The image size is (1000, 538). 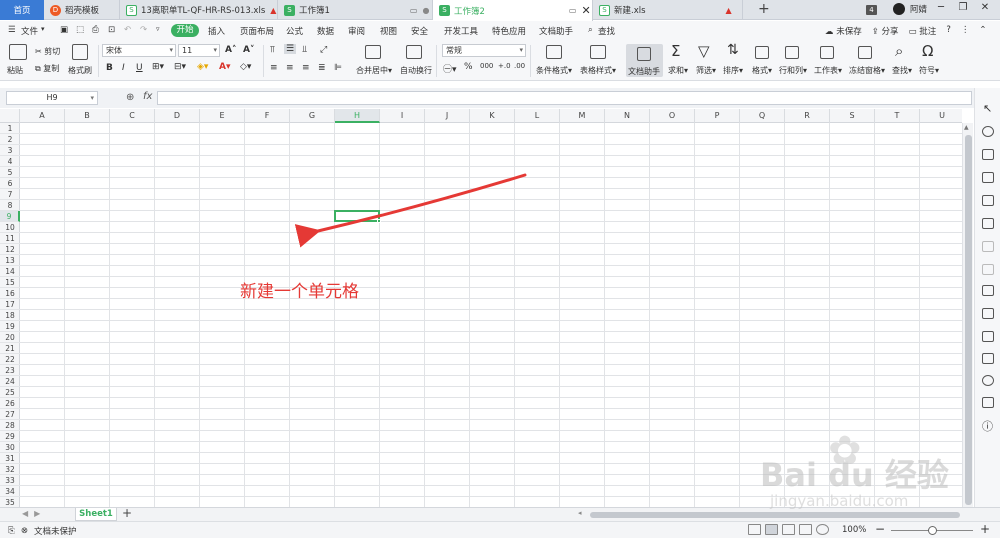 I want to click on menu-start: 开始, so click(x=185, y=30).